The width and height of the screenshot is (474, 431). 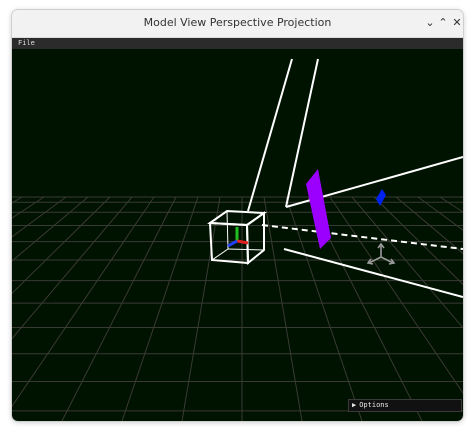 I want to click on options-panel-header: ▶ Options, so click(x=405, y=405).